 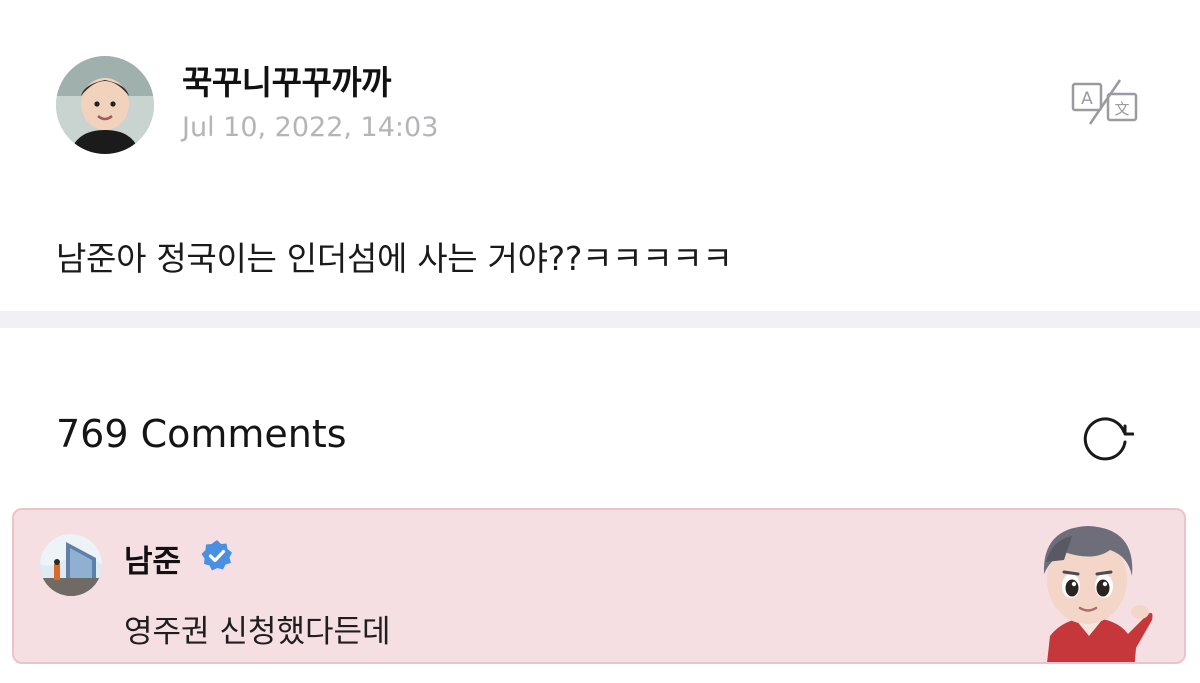 What do you see at coordinates (1106, 438) in the screenshot?
I see `refresh-icon` at bounding box center [1106, 438].